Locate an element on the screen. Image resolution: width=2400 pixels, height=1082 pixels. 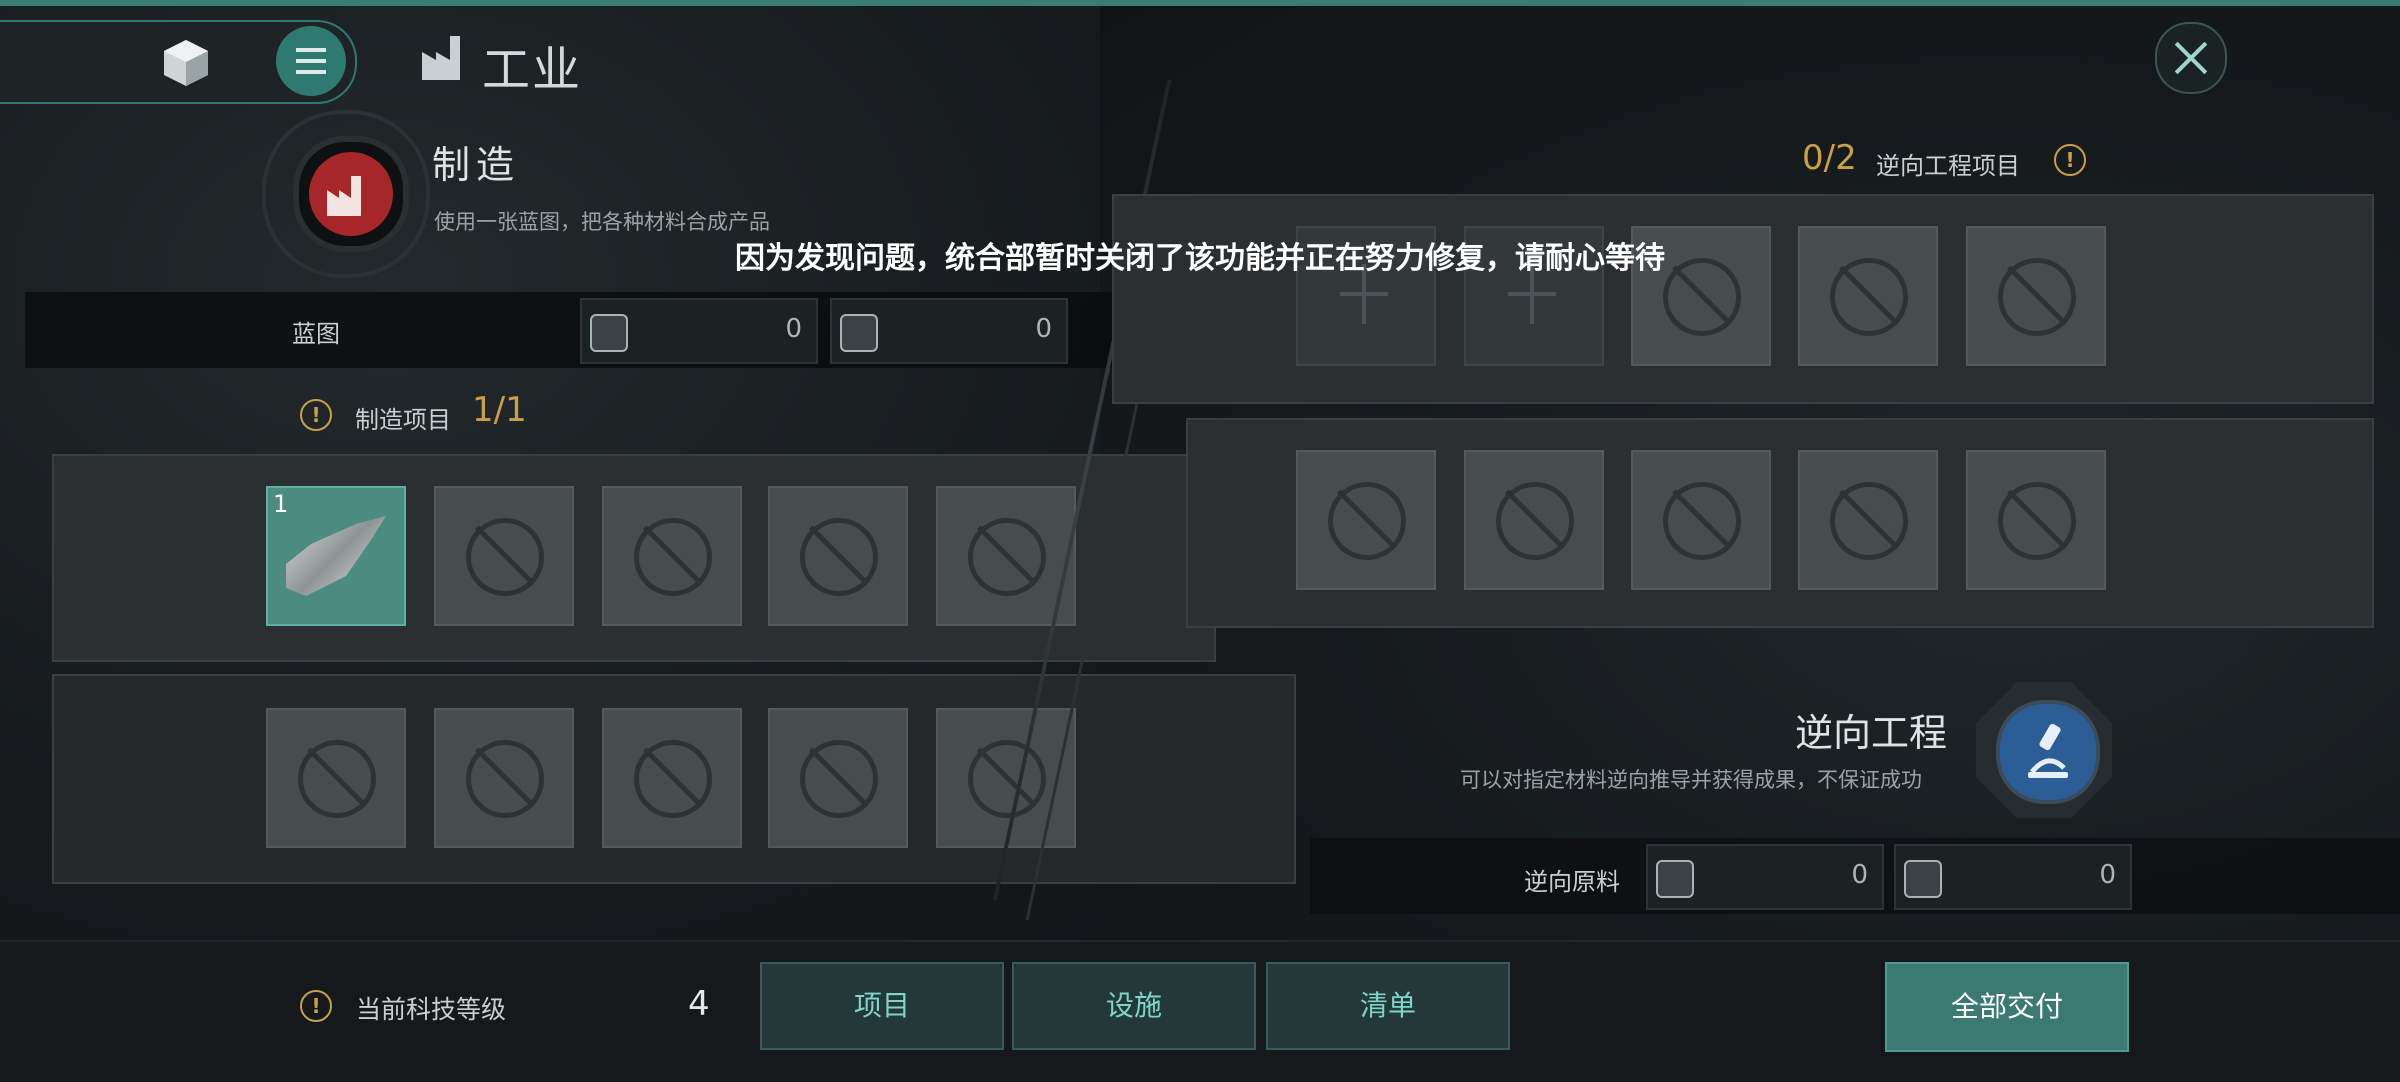
reverse-title: 逆向工程 is located at coordinates (1871, 733).